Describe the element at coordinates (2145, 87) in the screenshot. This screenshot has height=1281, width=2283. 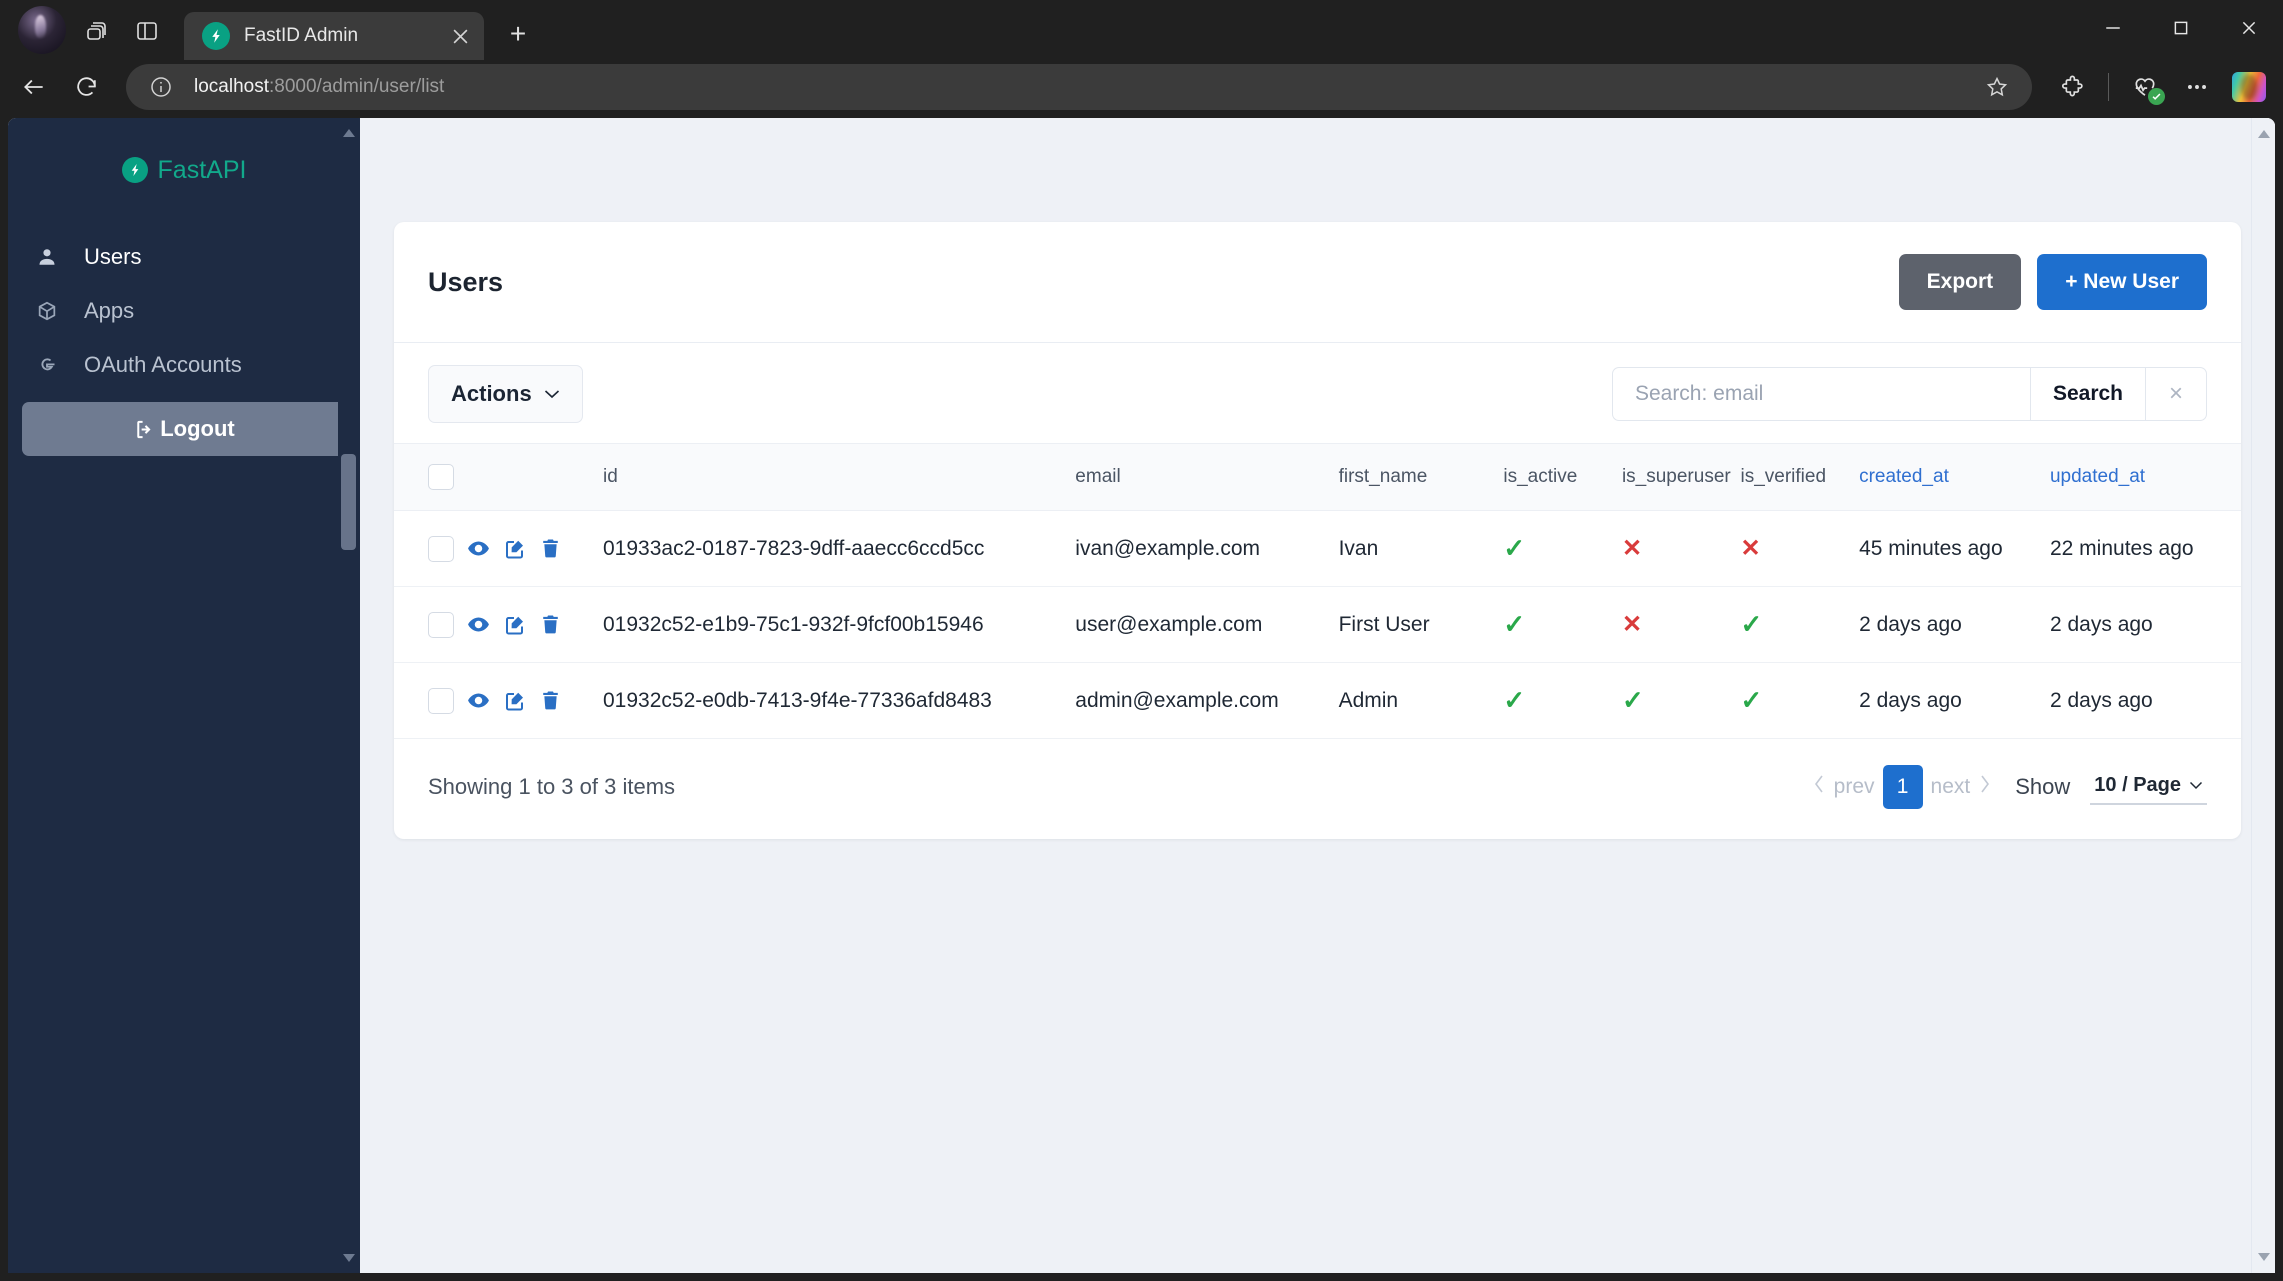
I see `browser-essentials-icon` at that location.